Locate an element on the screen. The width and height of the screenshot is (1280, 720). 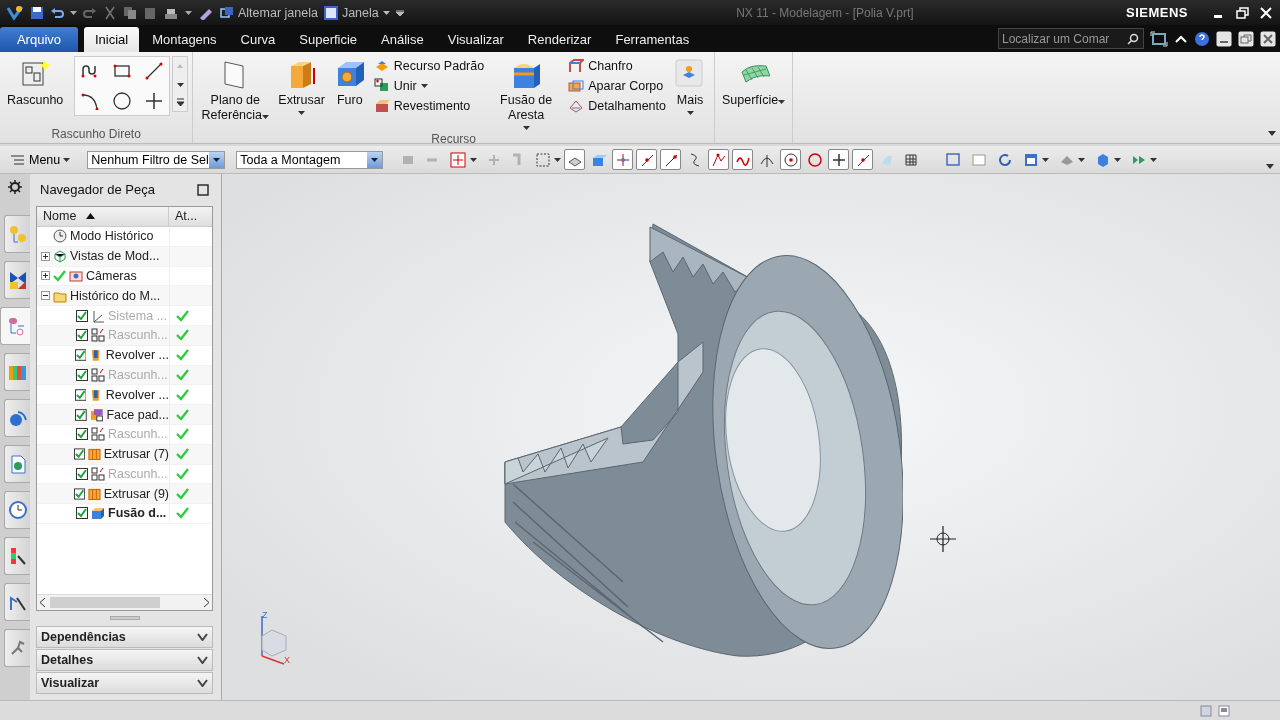
ribbon-button: Revestimento is located at coordinates (429, 106).